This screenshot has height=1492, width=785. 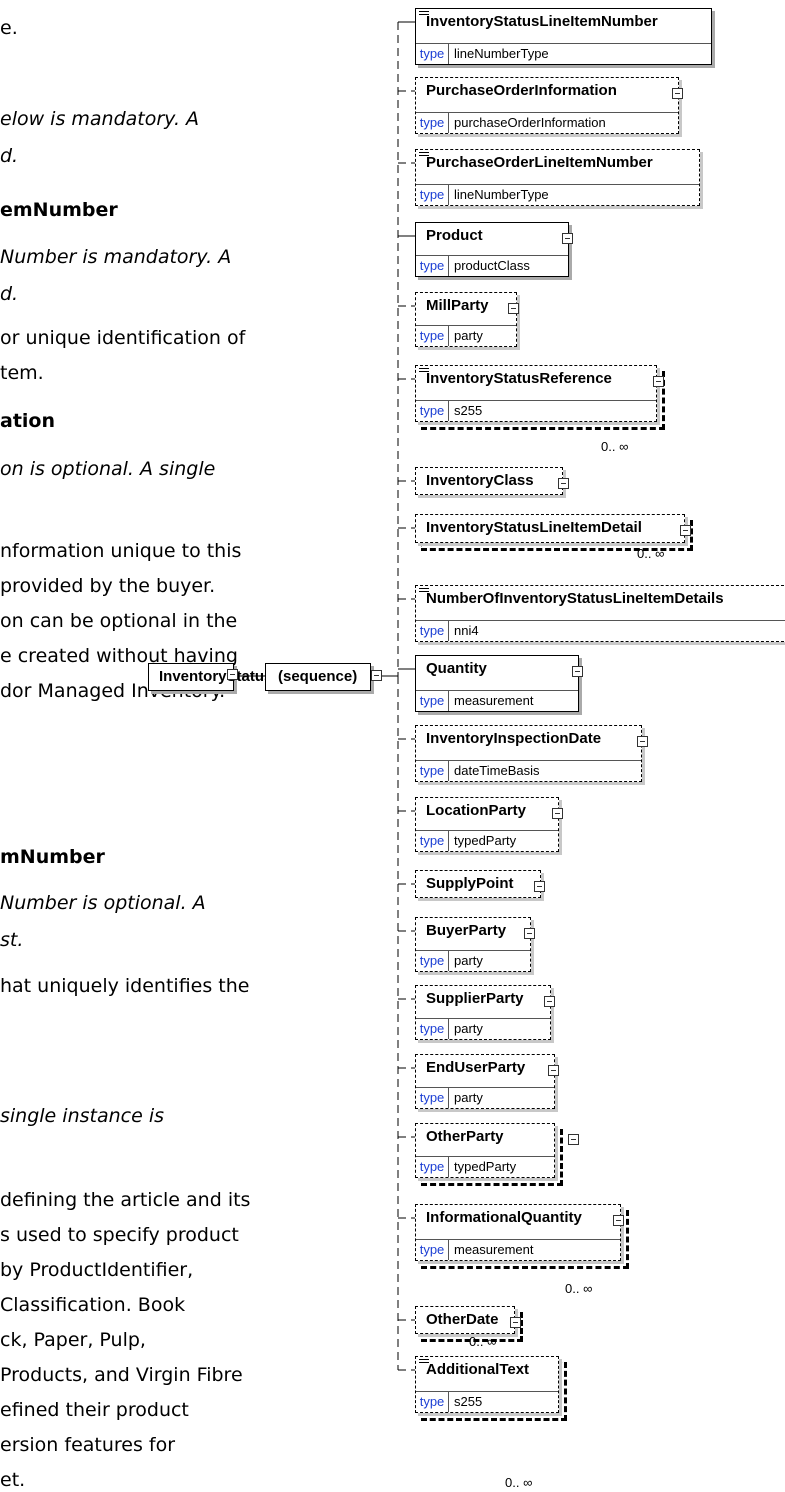 I want to click on sequence-compositor: (sequence), so click(x=318, y=677).